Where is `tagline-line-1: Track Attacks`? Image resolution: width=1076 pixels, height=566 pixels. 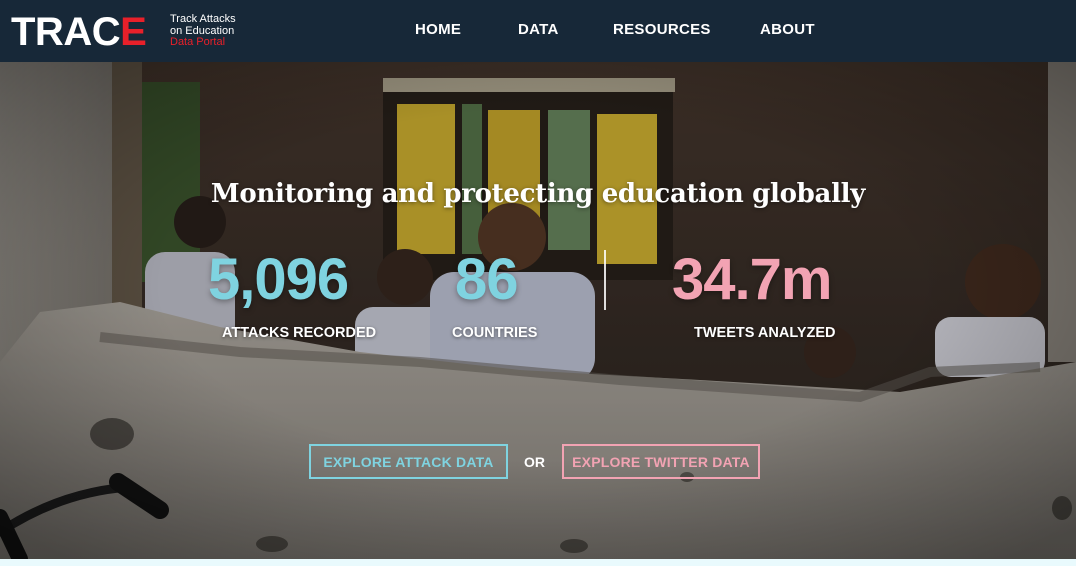
tagline-line-1: Track Attacks is located at coordinates (203, 19).